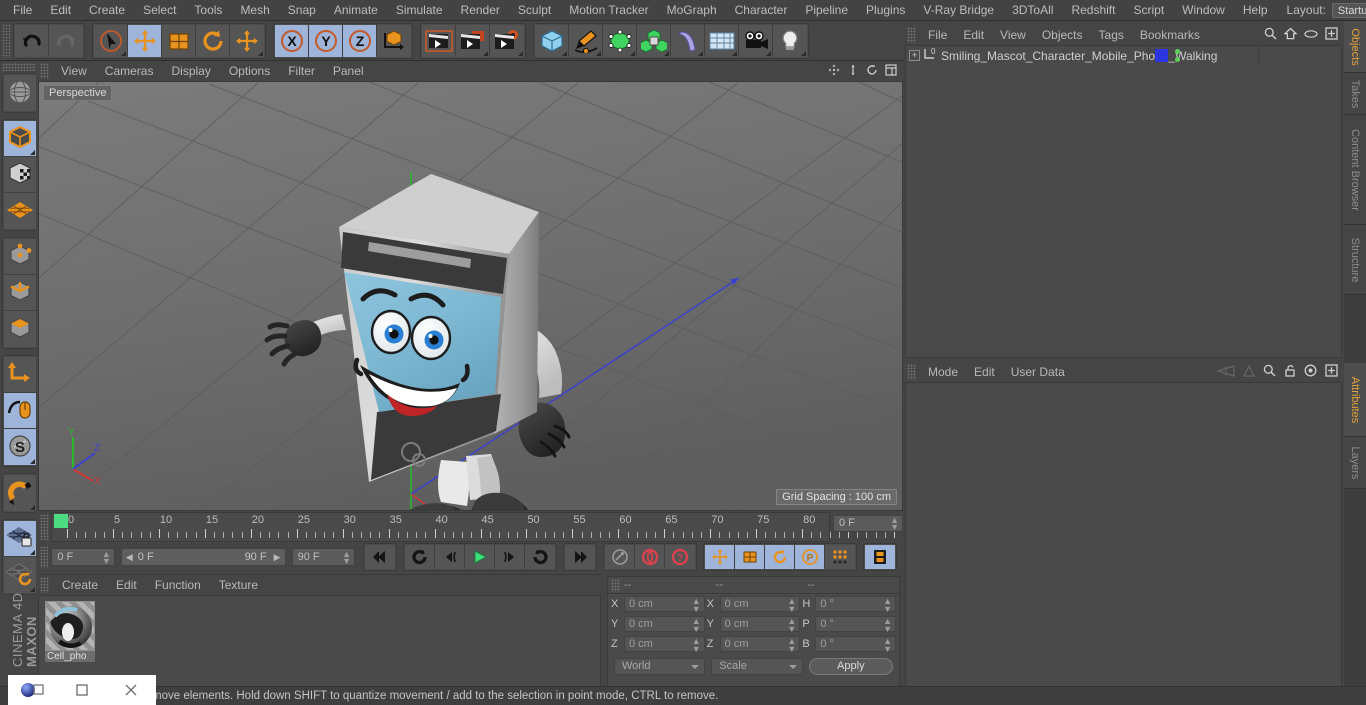 The width and height of the screenshot is (1366, 705). Describe the element at coordinates (1225, 372) in the screenshot. I see `nav-back-icon` at that location.